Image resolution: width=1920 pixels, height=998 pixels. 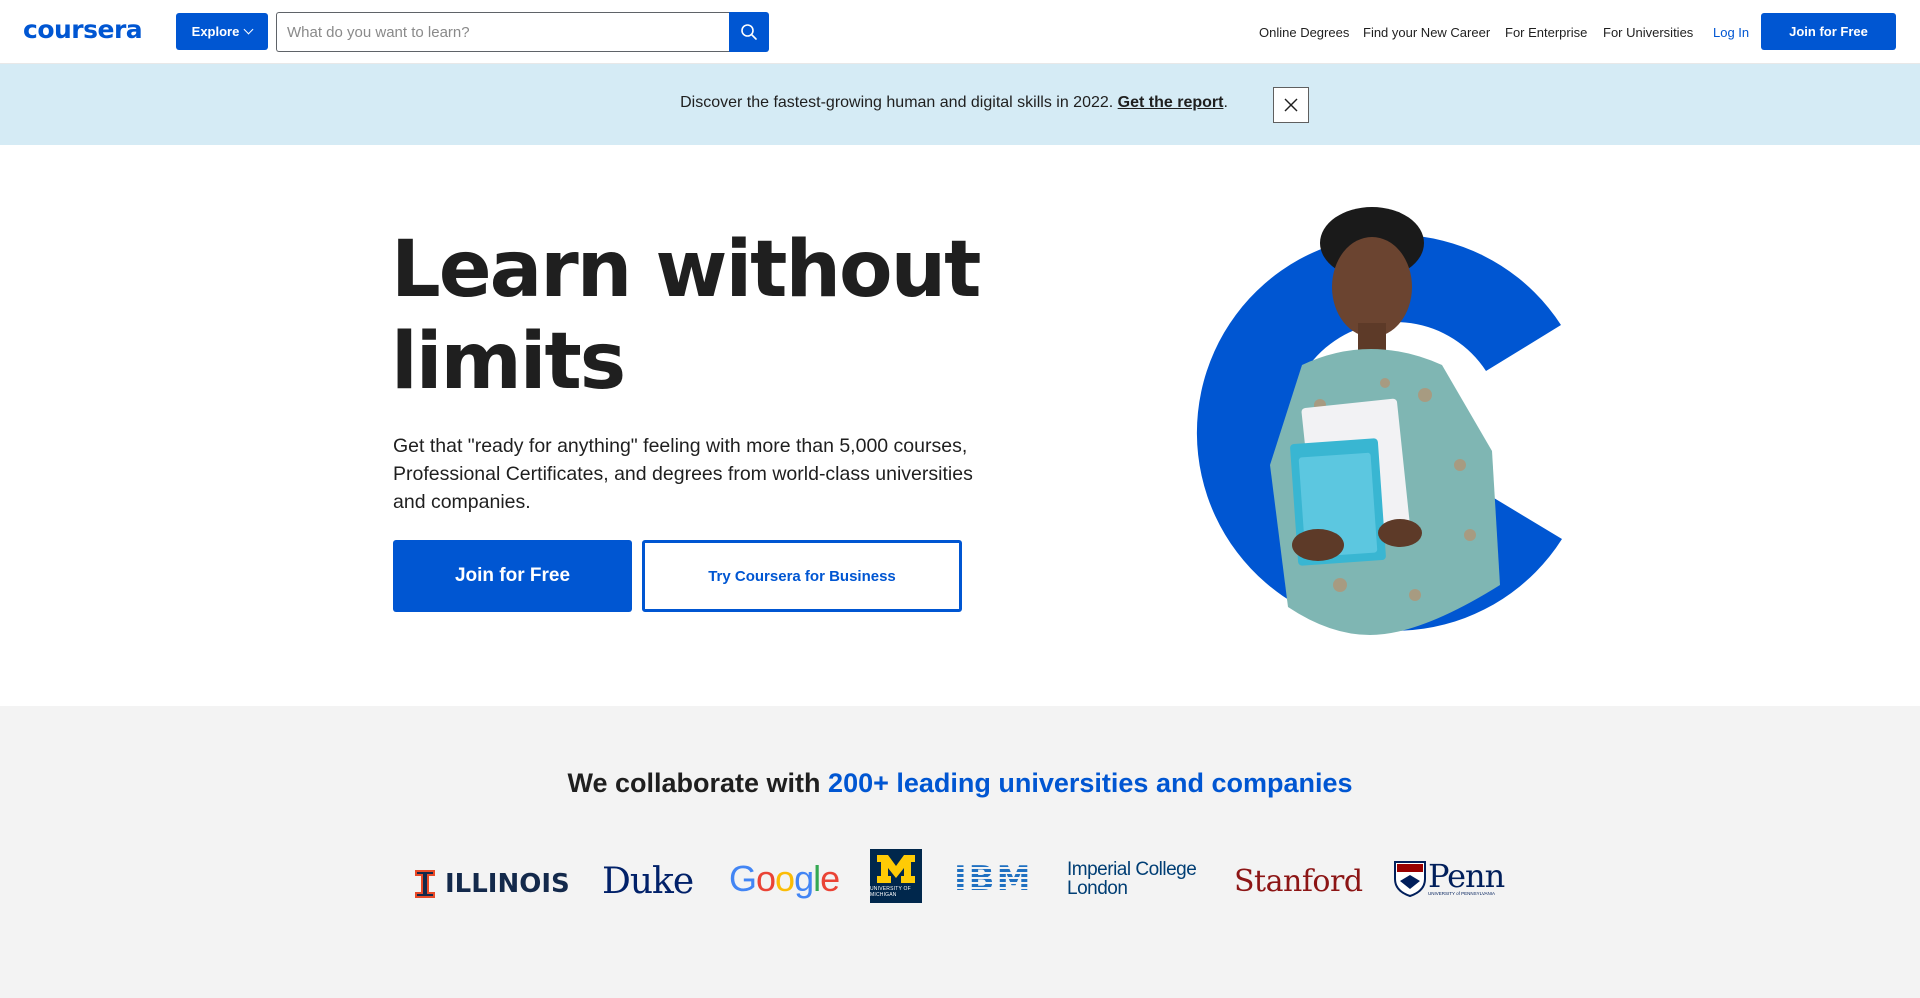 I want to click on illinois-logo: ILLINOIS, so click(x=492, y=884).